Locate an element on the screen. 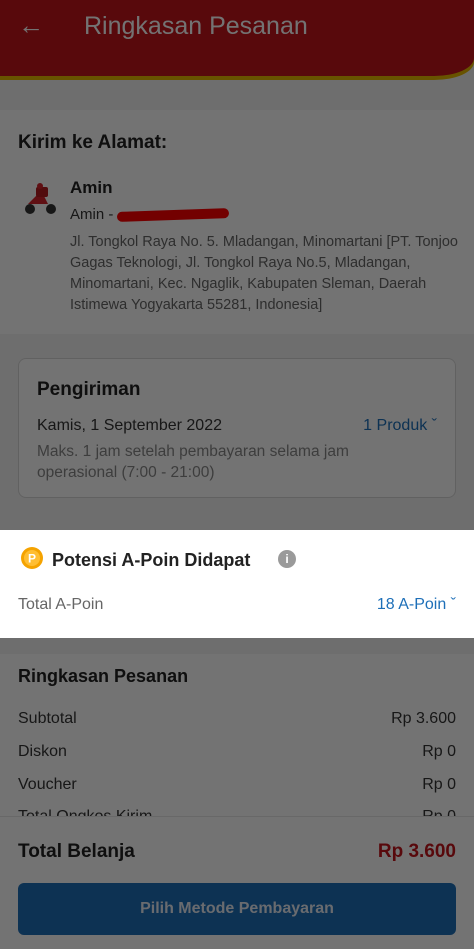 The width and height of the screenshot is (474, 949). app-header: ← Ringkasan Pesanan is located at coordinates (237, 38).